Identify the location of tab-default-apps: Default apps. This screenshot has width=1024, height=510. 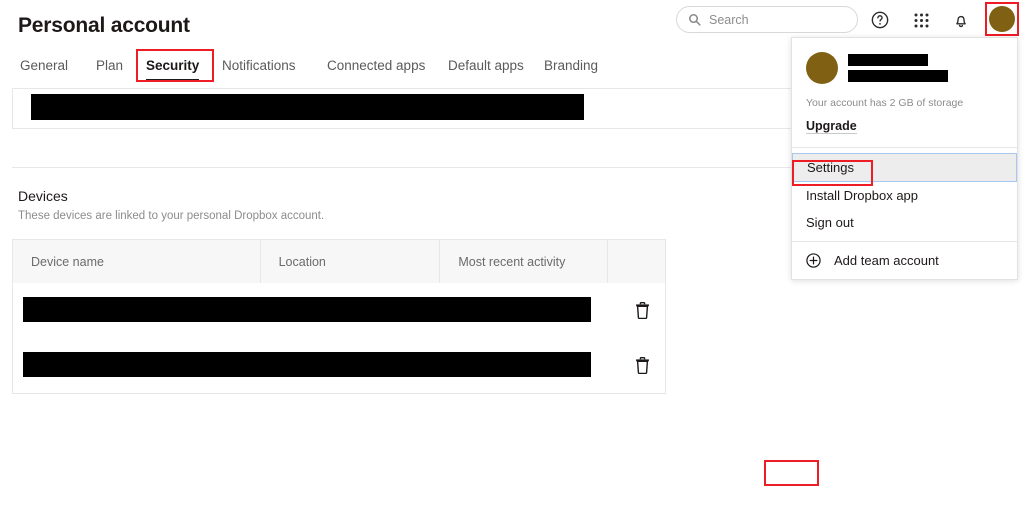
(486, 69).